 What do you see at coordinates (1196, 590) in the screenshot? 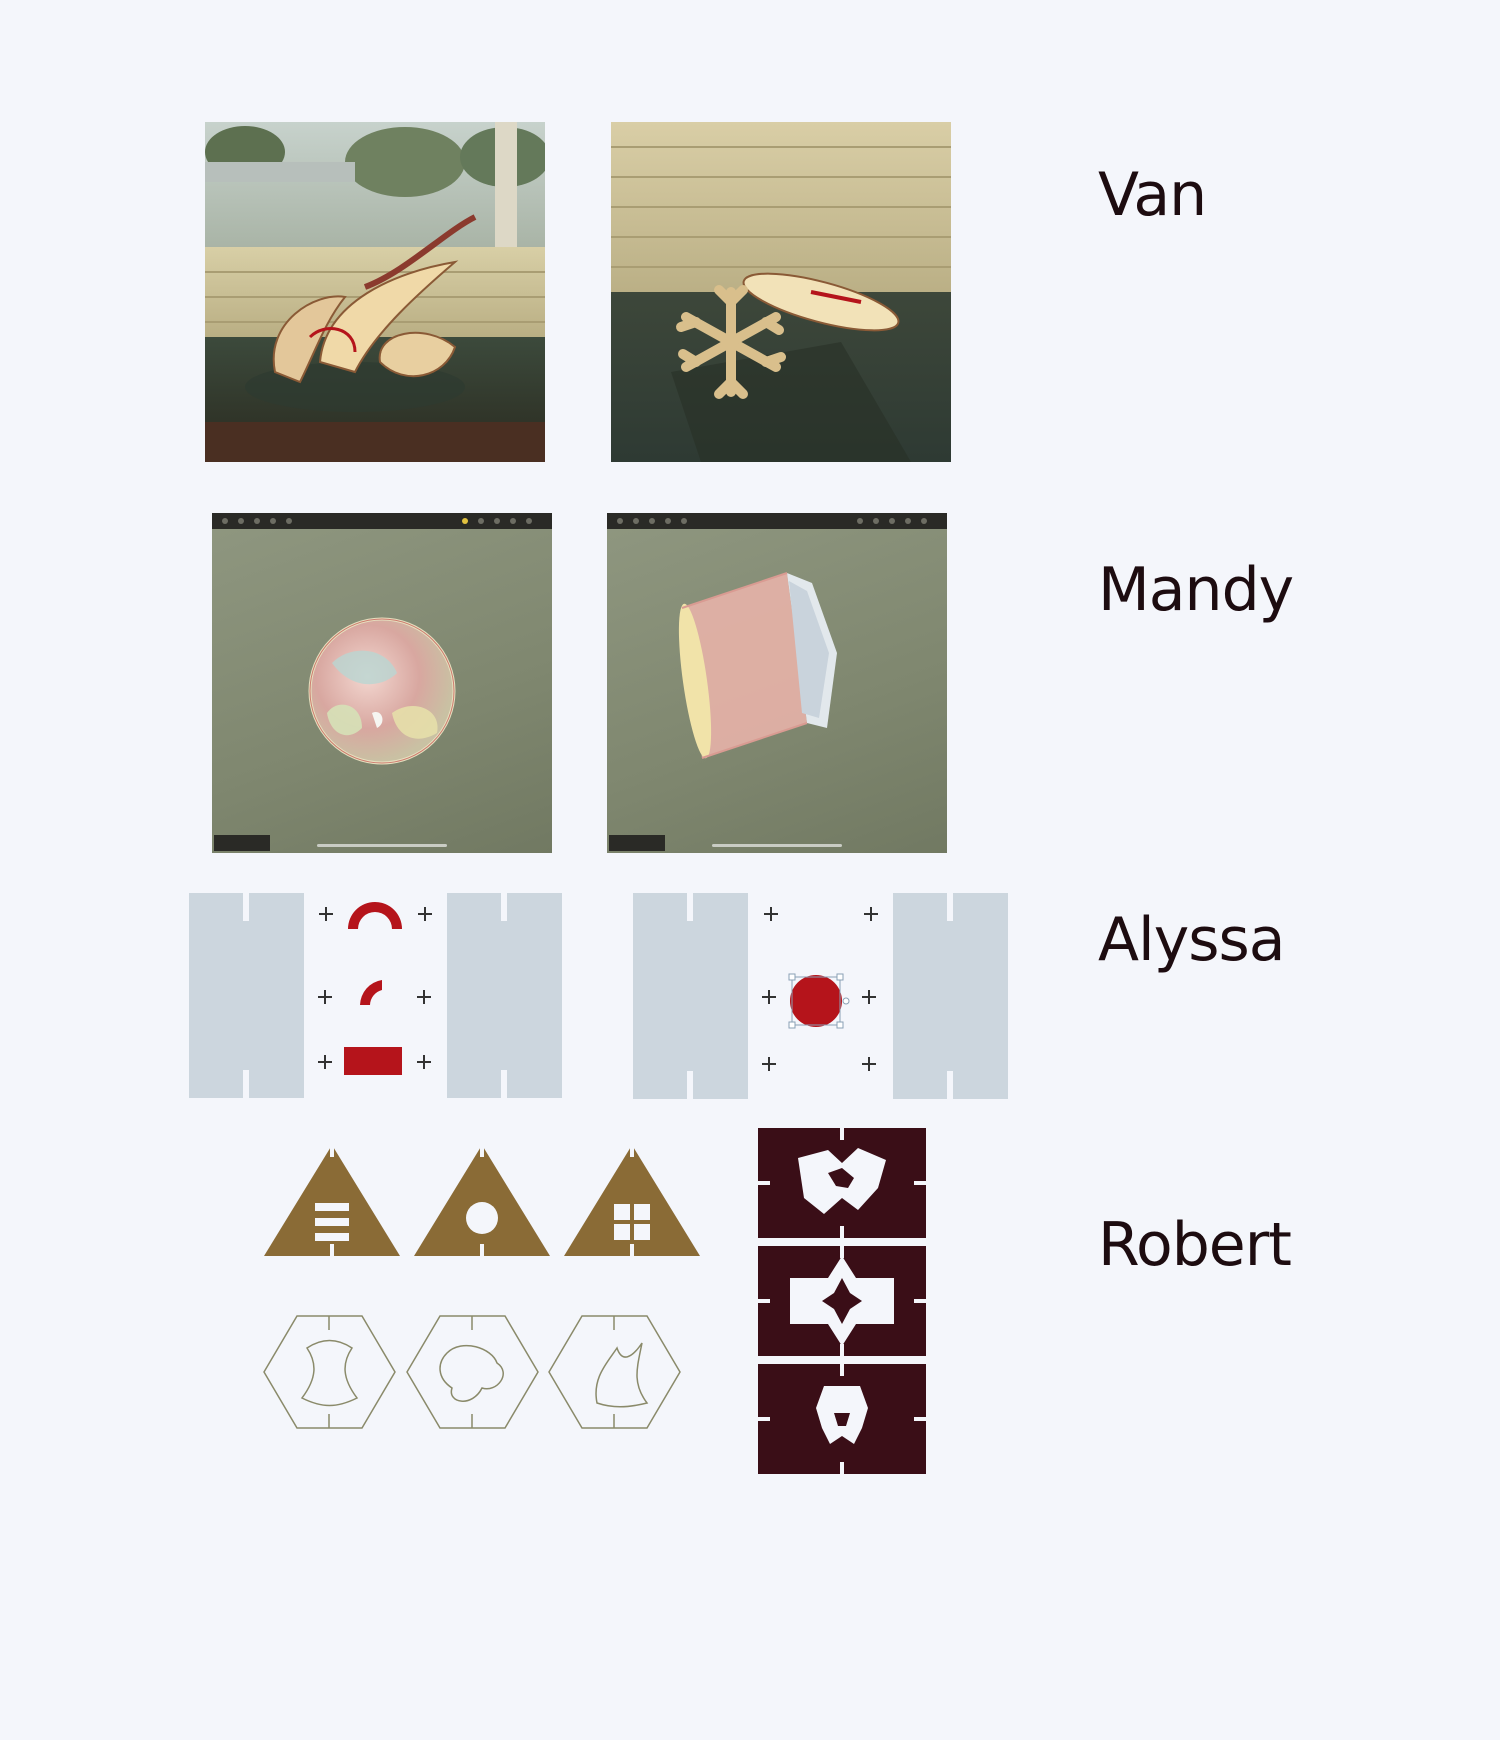
I see `row-name-mandy: Mandy` at bounding box center [1196, 590].